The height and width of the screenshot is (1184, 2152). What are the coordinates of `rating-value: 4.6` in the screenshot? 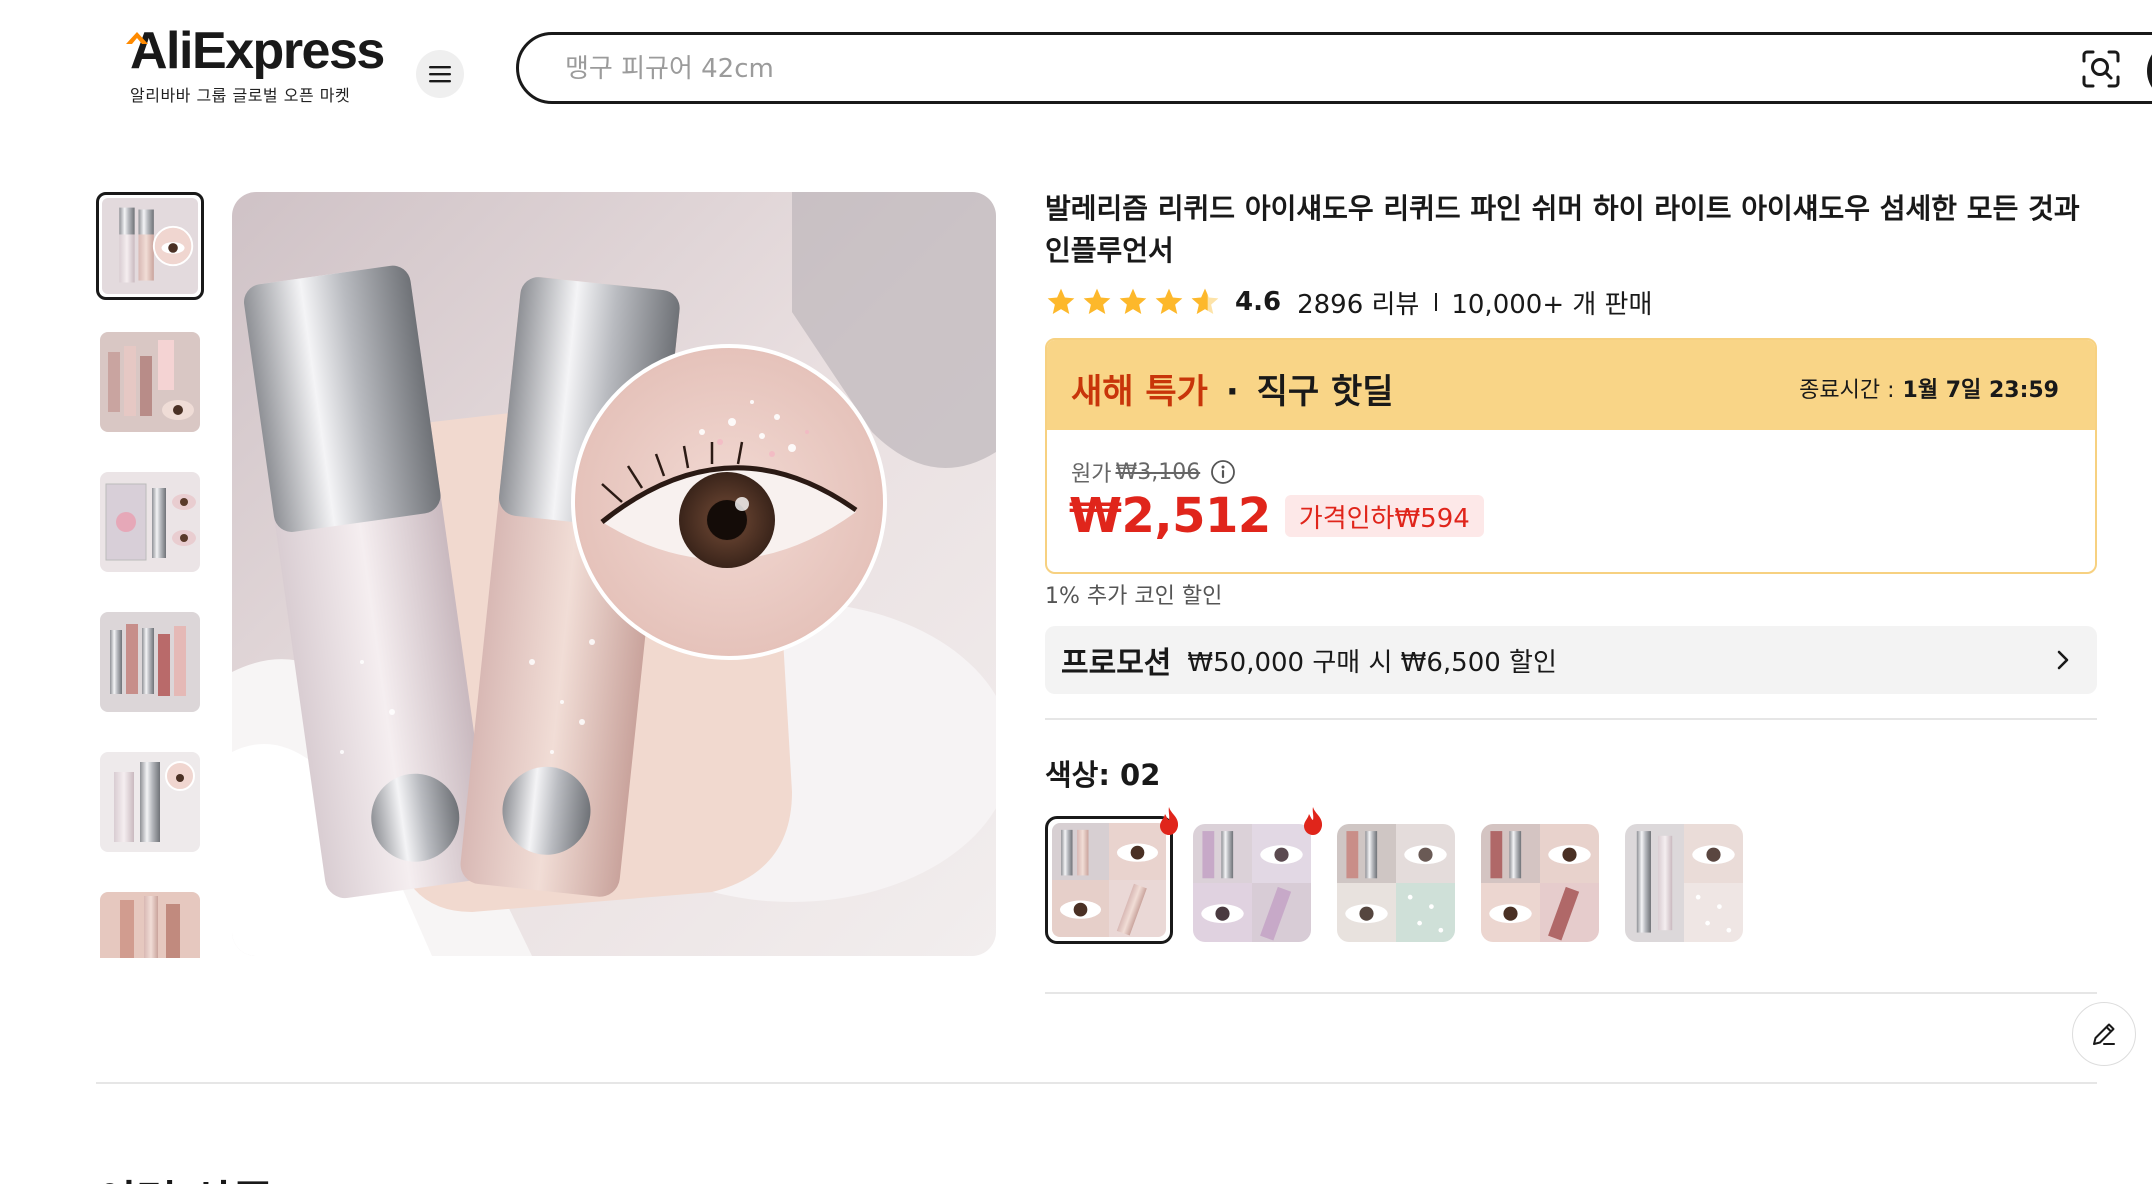 It's located at (1258, 302).